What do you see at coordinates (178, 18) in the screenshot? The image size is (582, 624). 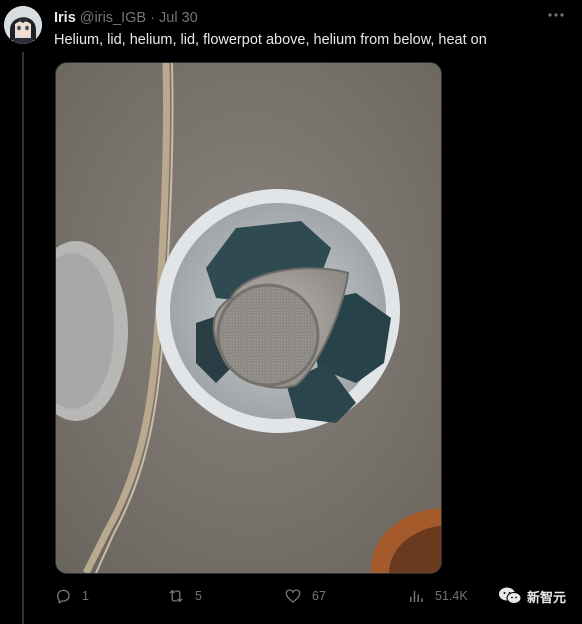 I see `tweet-date: Jul 30` at bounding box center [178, 18].